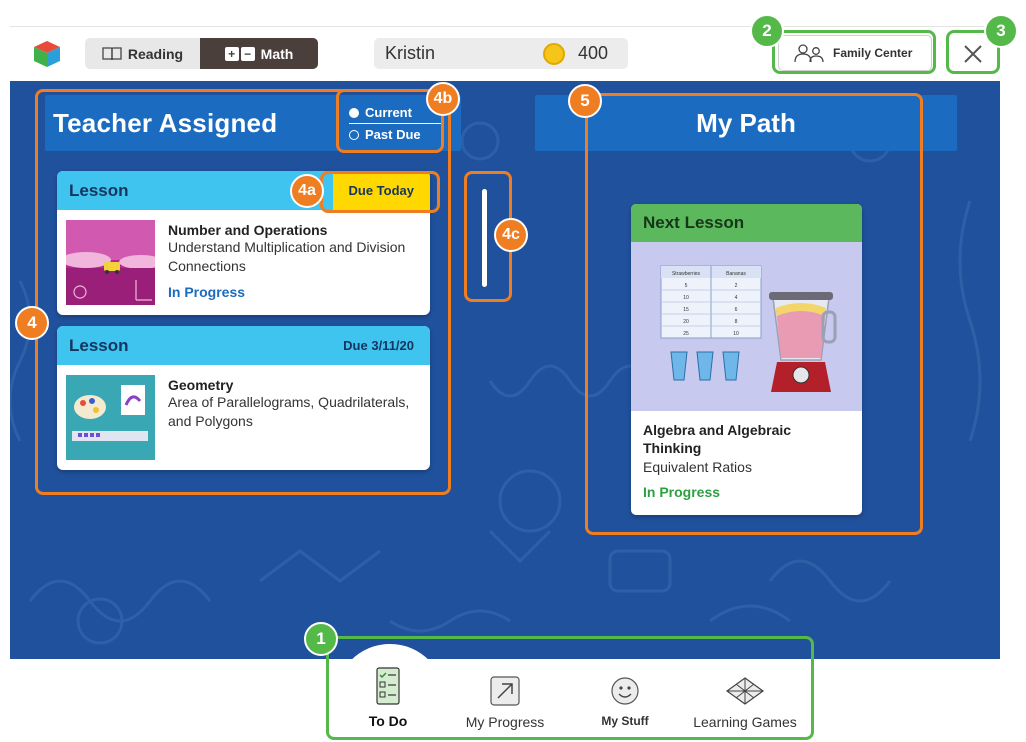 Image resolution: width=1026 pixels, height=742 pixels. What do you see at coordinates (809, 53) in the screenshot?
I see `family-icon` at bounding box center [809, 53].